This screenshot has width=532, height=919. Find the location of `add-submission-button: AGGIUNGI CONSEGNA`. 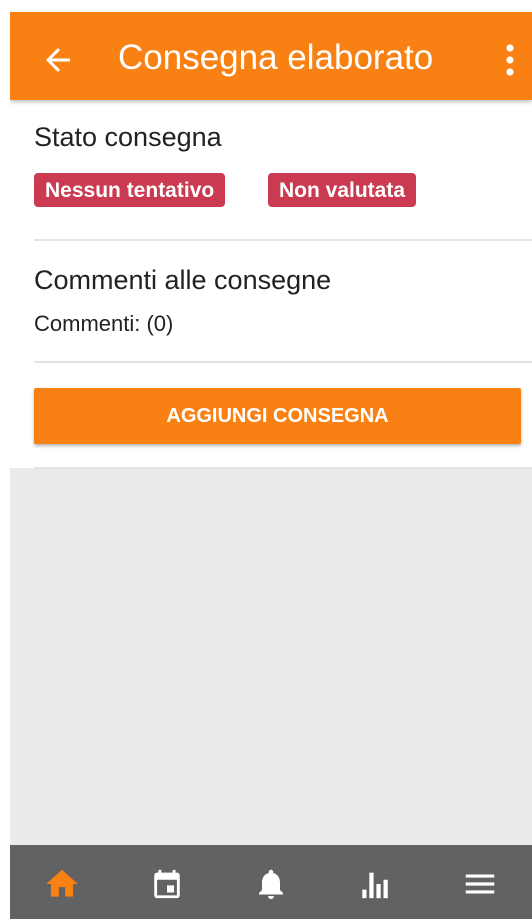

add-submission-button: AGGIUNGI CONSEGNA is located at coordinates (277, 416).